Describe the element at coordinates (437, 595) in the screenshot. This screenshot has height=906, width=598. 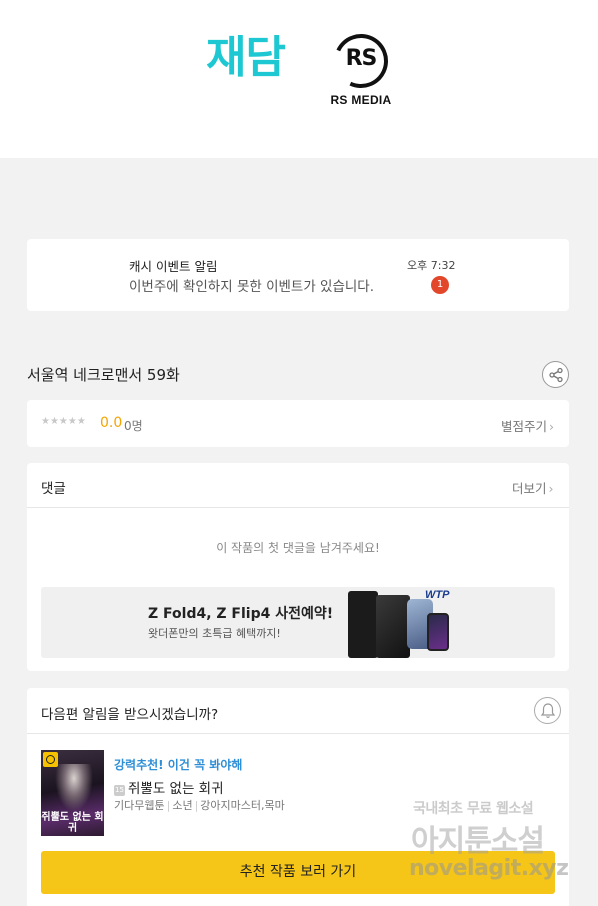
I see `ad-brand-logo: WTP` at that location.